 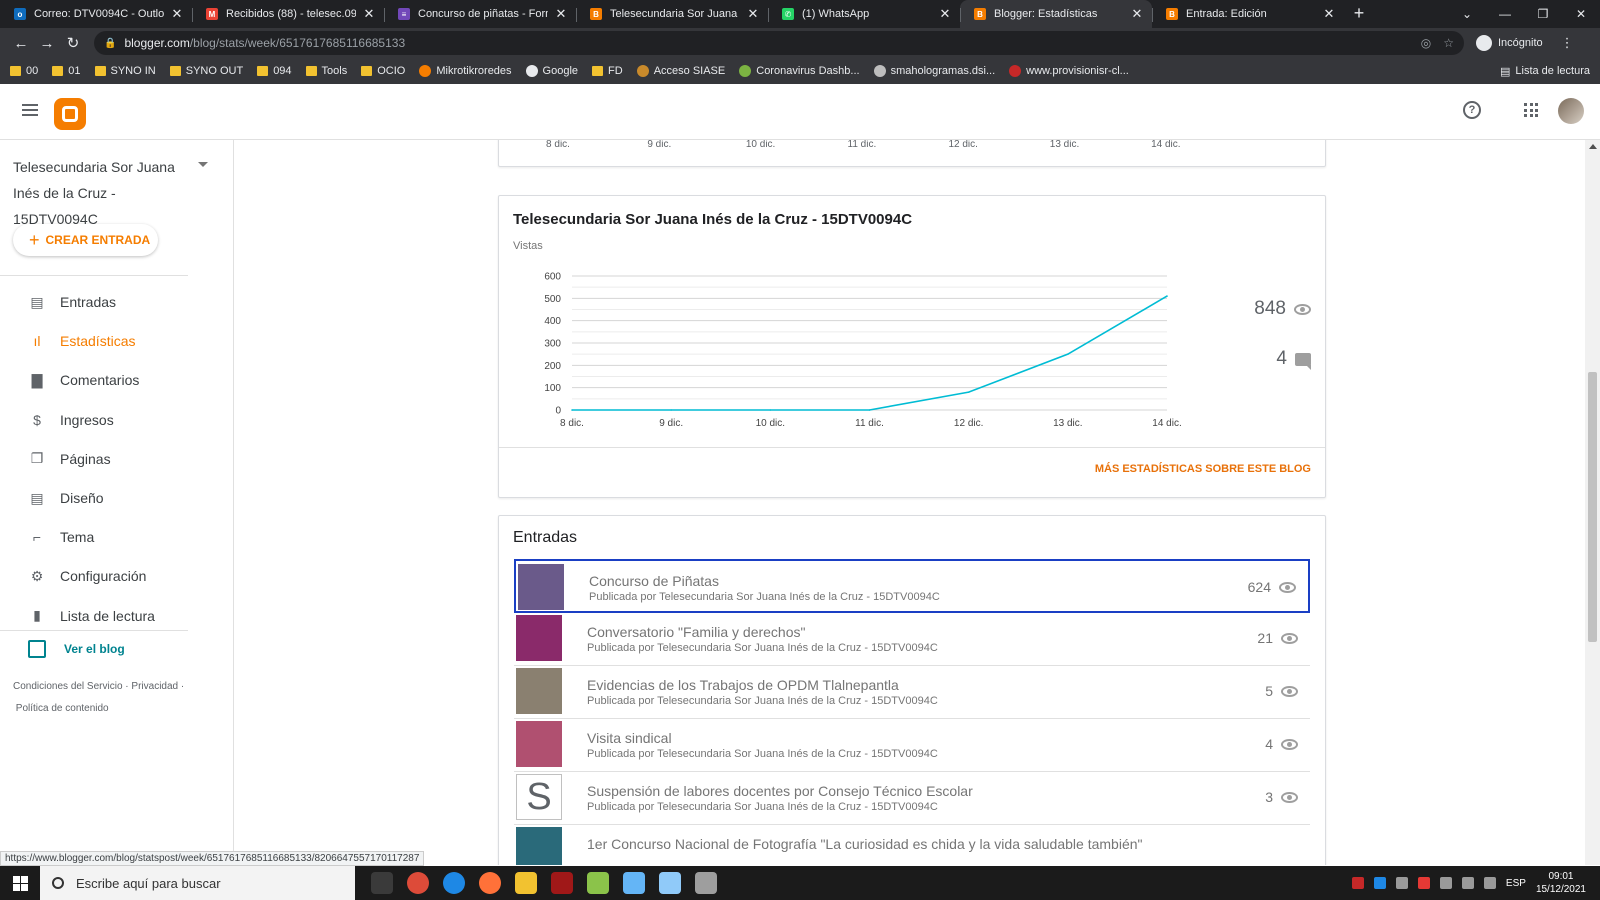 What do you see at coordinates (672, 14) in the screenshot?
I see `browser-tab: B Telesecundaria Sor Juana Inés de ✕` at bounding box center [672, 14].